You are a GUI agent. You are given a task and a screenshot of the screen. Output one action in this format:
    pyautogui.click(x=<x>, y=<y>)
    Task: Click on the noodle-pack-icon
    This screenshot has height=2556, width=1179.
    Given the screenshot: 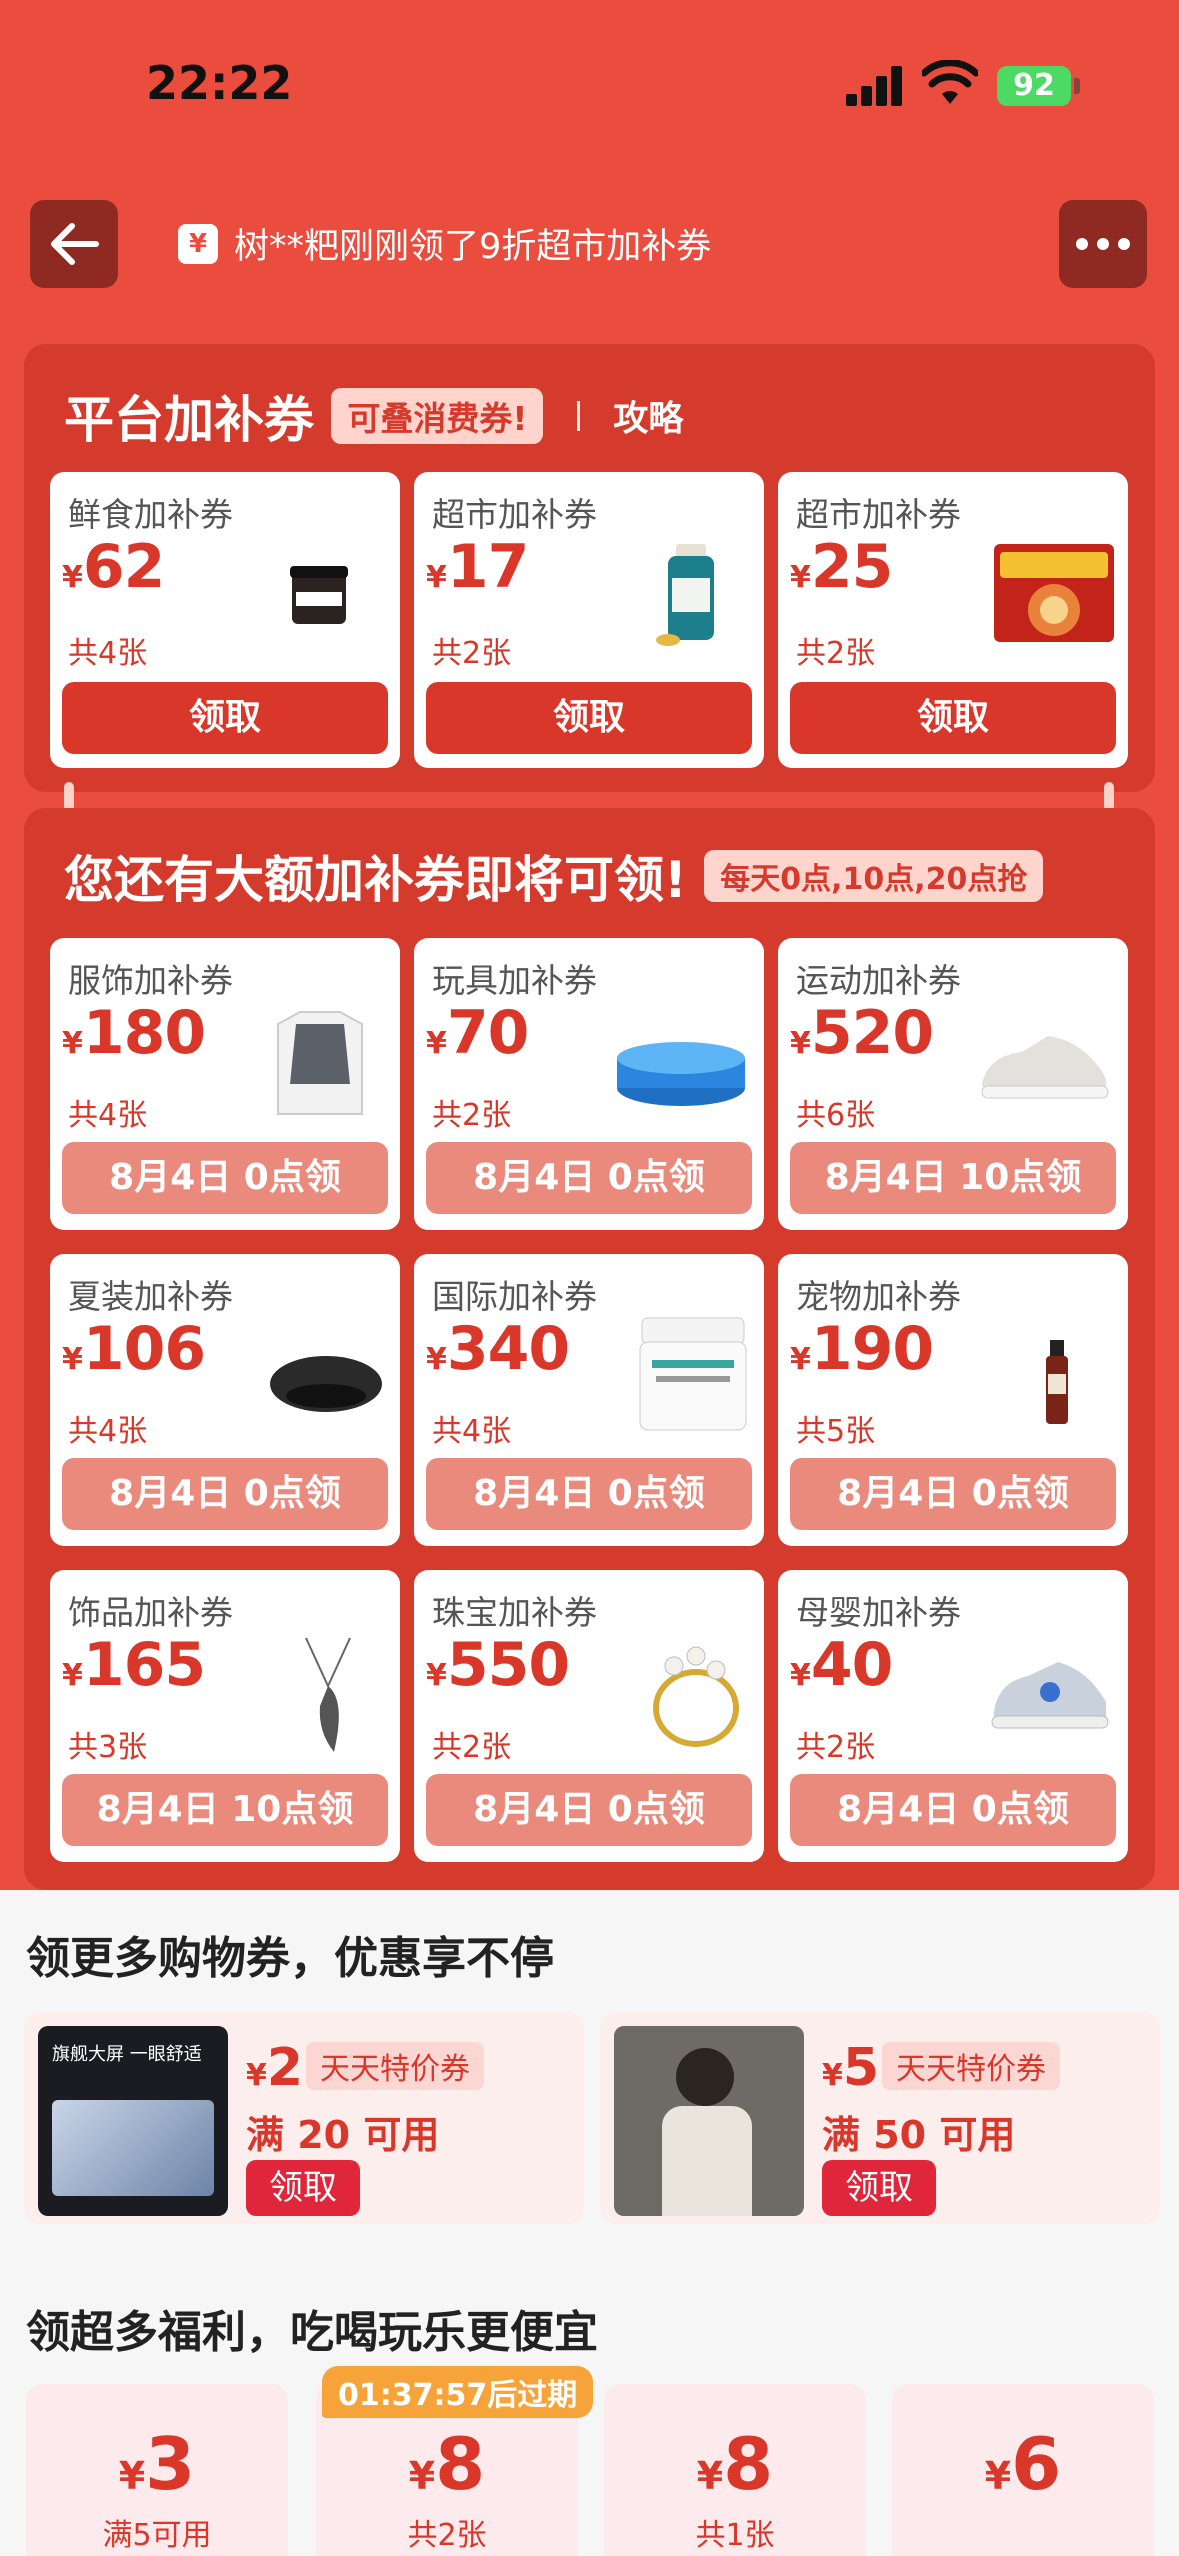 What is the action you would take?
    pyautogui.click(x=1054, y=593)
    